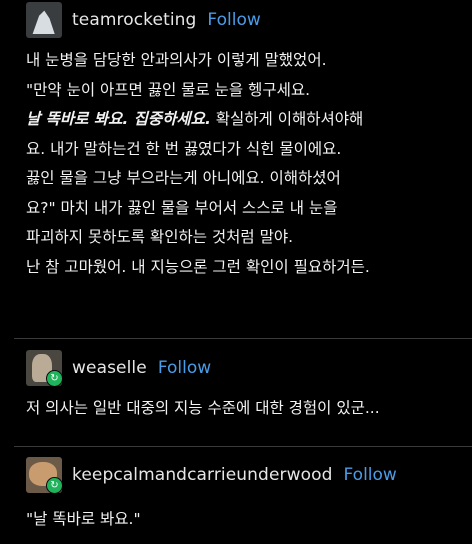  I want to click on post-header: ↻ keepcalmandcarrieunderwood Follow, so click(236, 475).